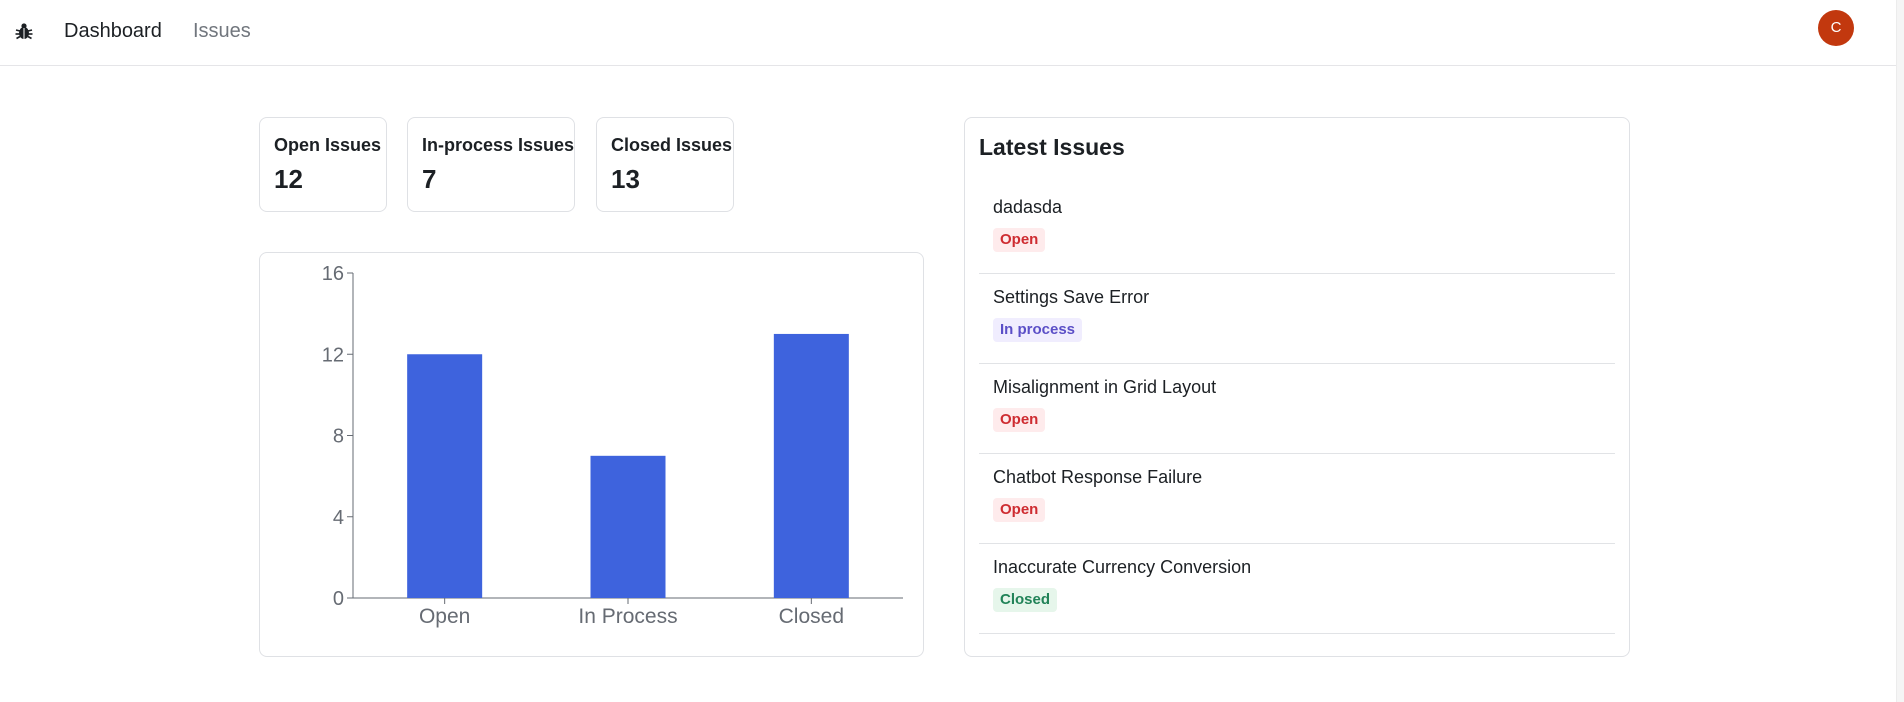  I want to click on latest-issues-heading: Latest Issues, so click(1052, 147).